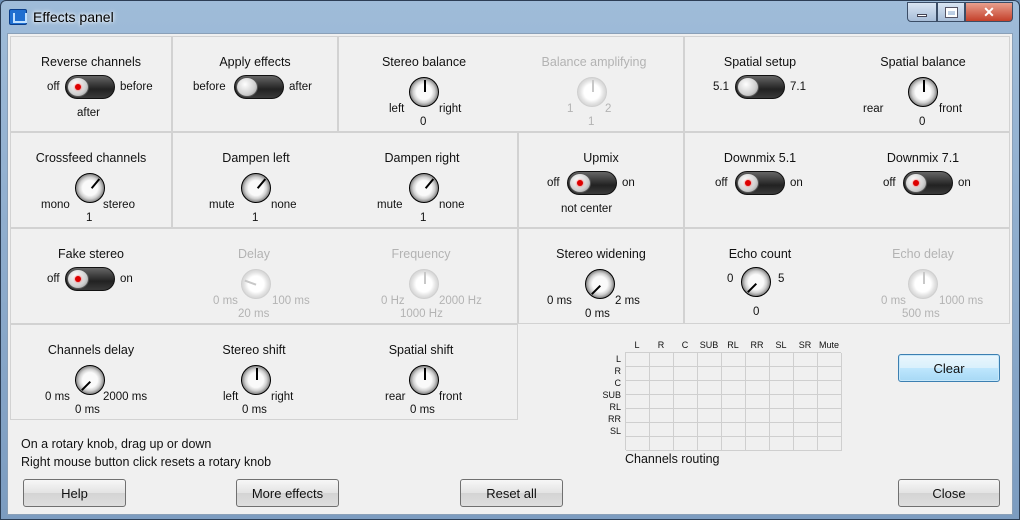  I want to click on spatial-shift-knob, so click(424, 380).